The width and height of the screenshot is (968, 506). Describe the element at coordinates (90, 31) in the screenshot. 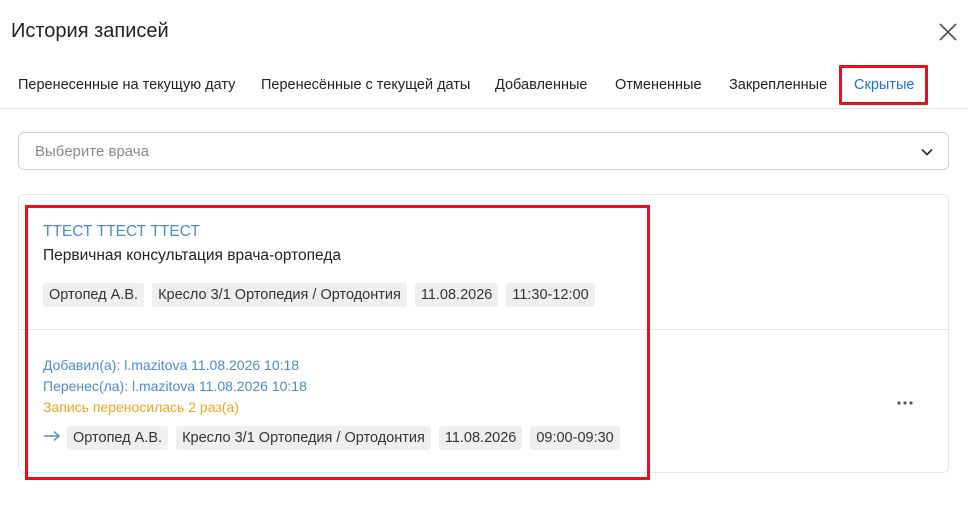

I see `modal-title: История записей` at that location.